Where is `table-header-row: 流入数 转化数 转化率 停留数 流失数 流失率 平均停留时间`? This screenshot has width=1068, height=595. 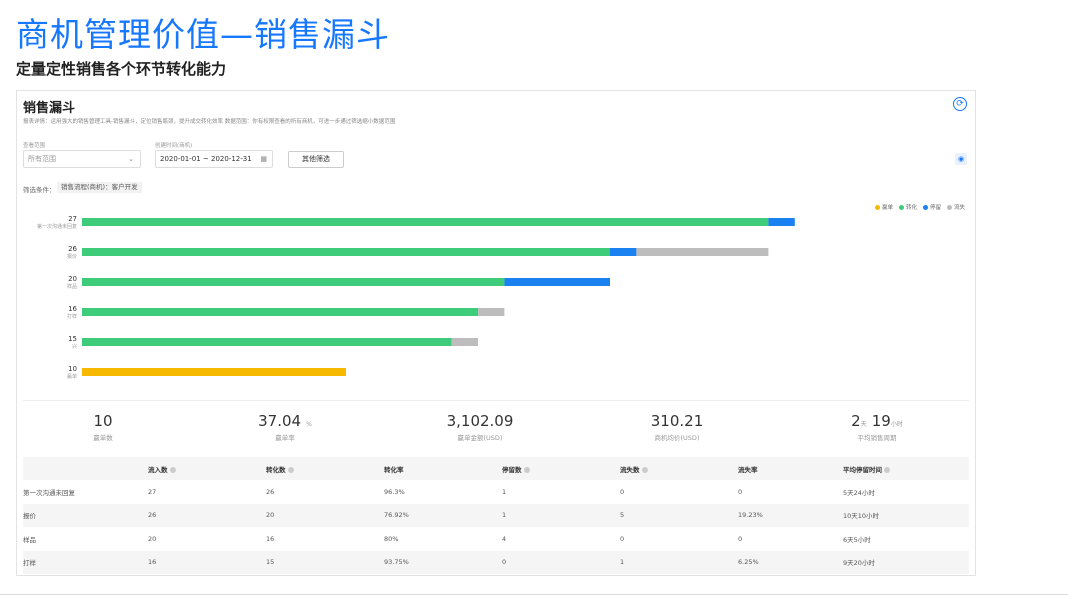 table-header-row: 流入数 转化数 转化率 停留数 流失数 流失率 平均停留时间 is located at coordinates (496, 468).